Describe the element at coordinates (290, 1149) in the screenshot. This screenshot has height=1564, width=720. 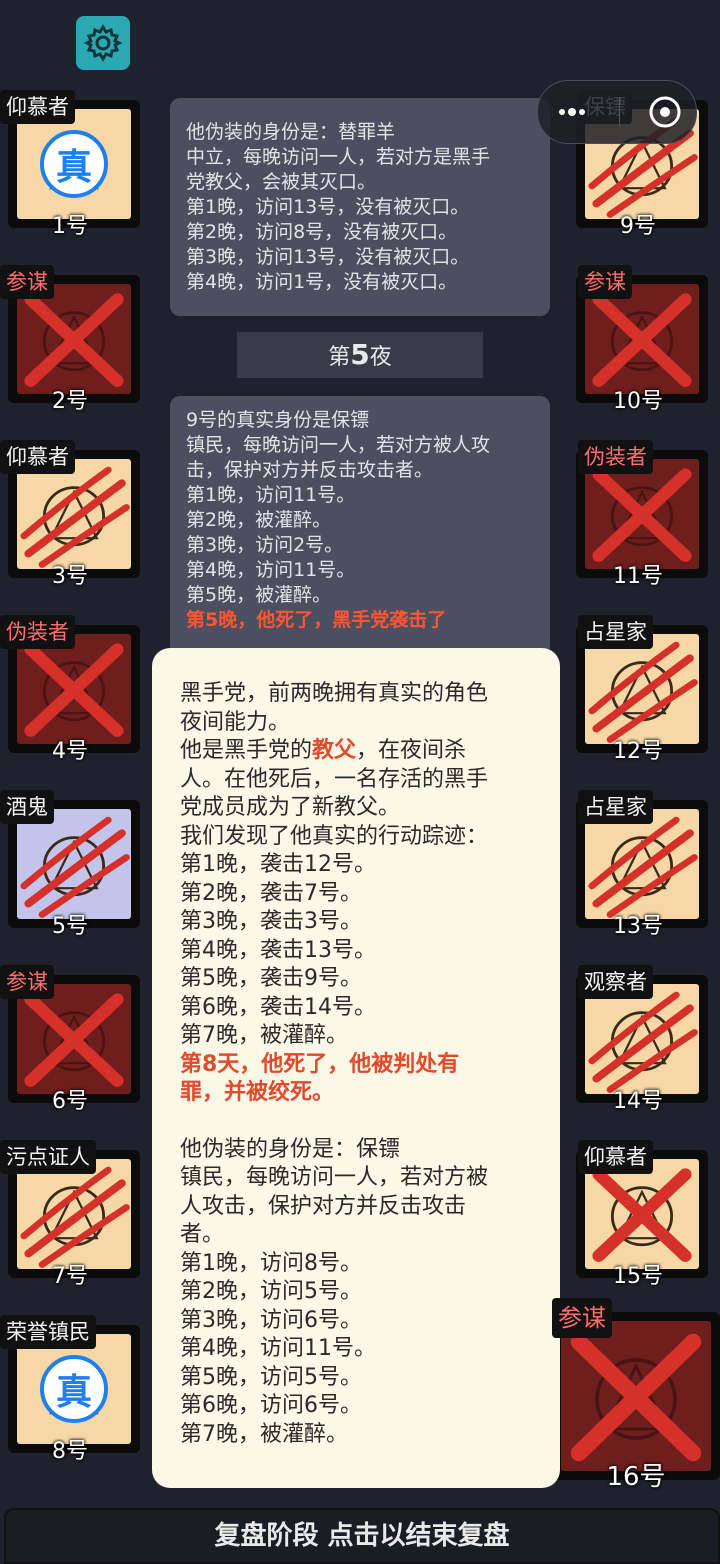
I see `popup-line: 他伪装的身份是：保镖` at that location.